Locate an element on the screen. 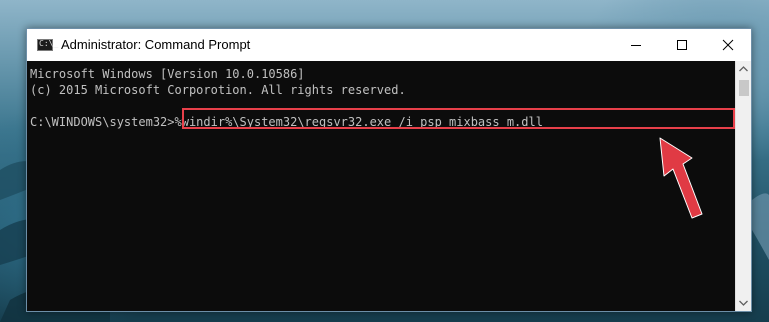 This screenshot has height=322, width=769. close-icon is located at coordinates (728, 45).